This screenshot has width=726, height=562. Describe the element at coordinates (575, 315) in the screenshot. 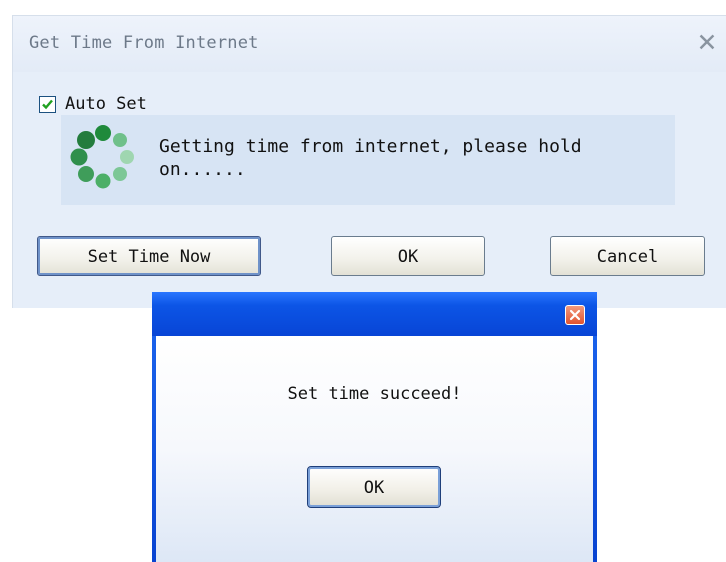

I see `close-icon` at that location.